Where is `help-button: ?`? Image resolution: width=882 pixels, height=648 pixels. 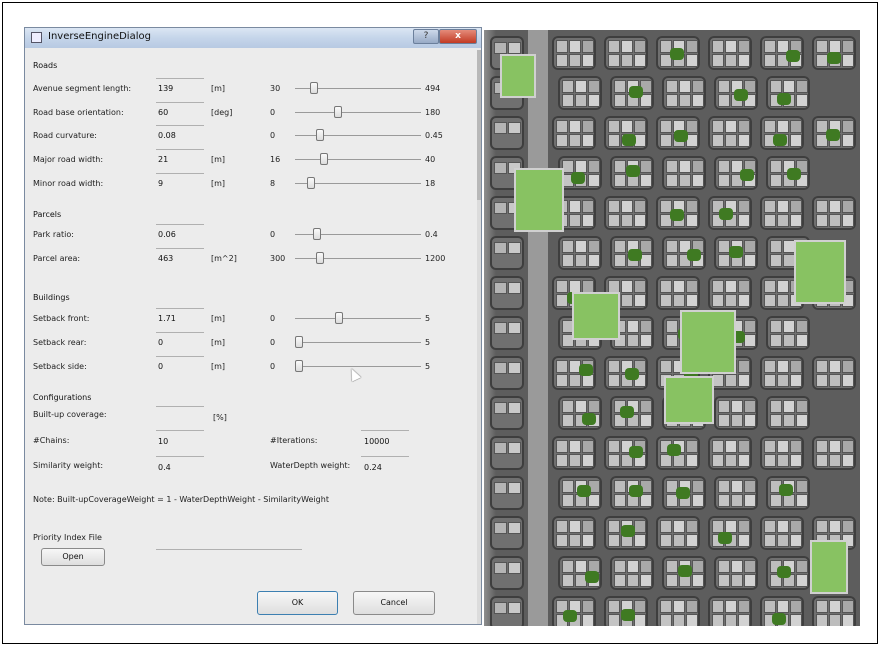 help-button: ? is located at coordinates (426, 36).